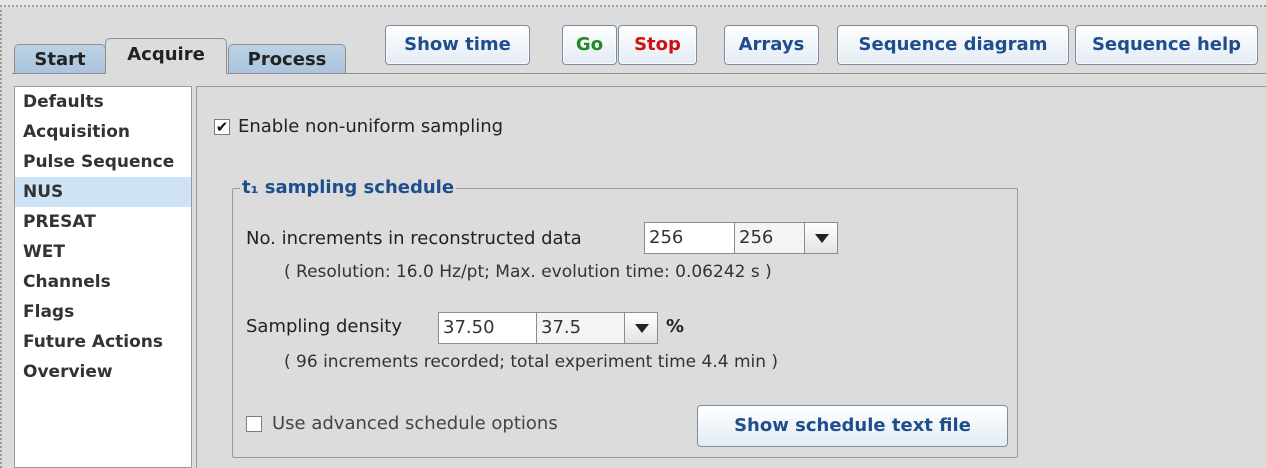 Image resolution: width=1266 pixels, height=468 pixels. I want to click on sidebar-item-future-actions: Future Actions, so click(103, 342).